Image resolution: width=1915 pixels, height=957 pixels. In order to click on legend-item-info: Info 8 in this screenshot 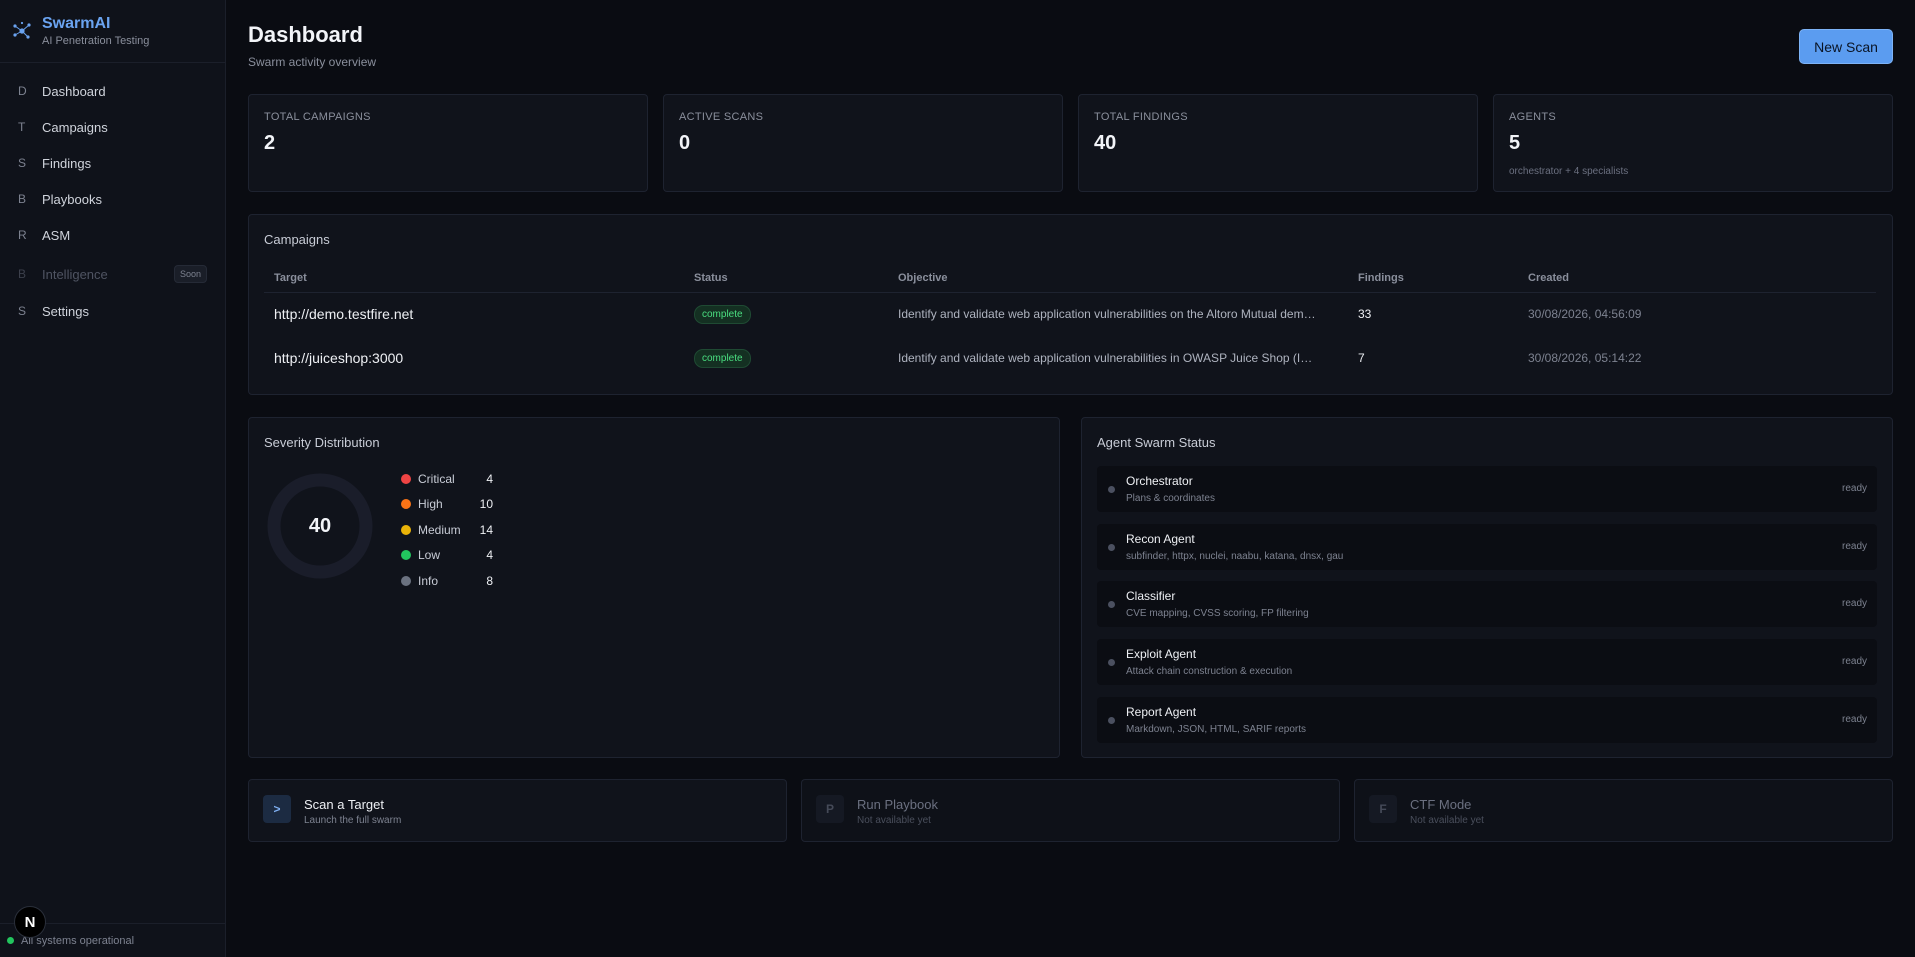, I will do `click(447, 581)`.